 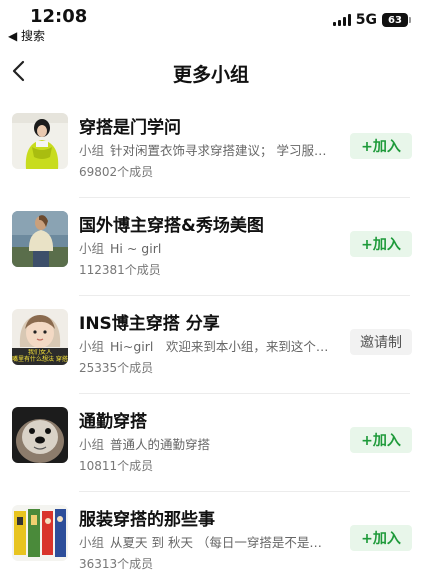 What do you see at coordinates (341, 20) in the screenshot?
I see `cellular-signal-icon` at bounding box center [341, 20].